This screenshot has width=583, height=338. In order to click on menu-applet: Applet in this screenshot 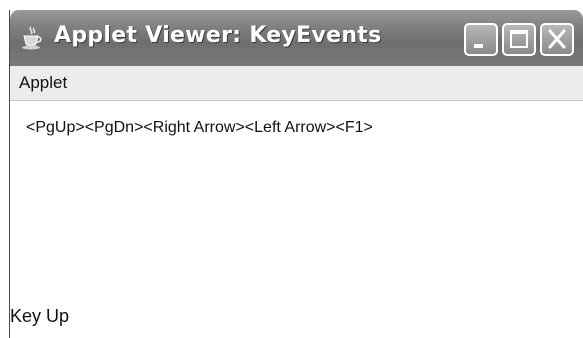, I will do `click(43, 83)`.